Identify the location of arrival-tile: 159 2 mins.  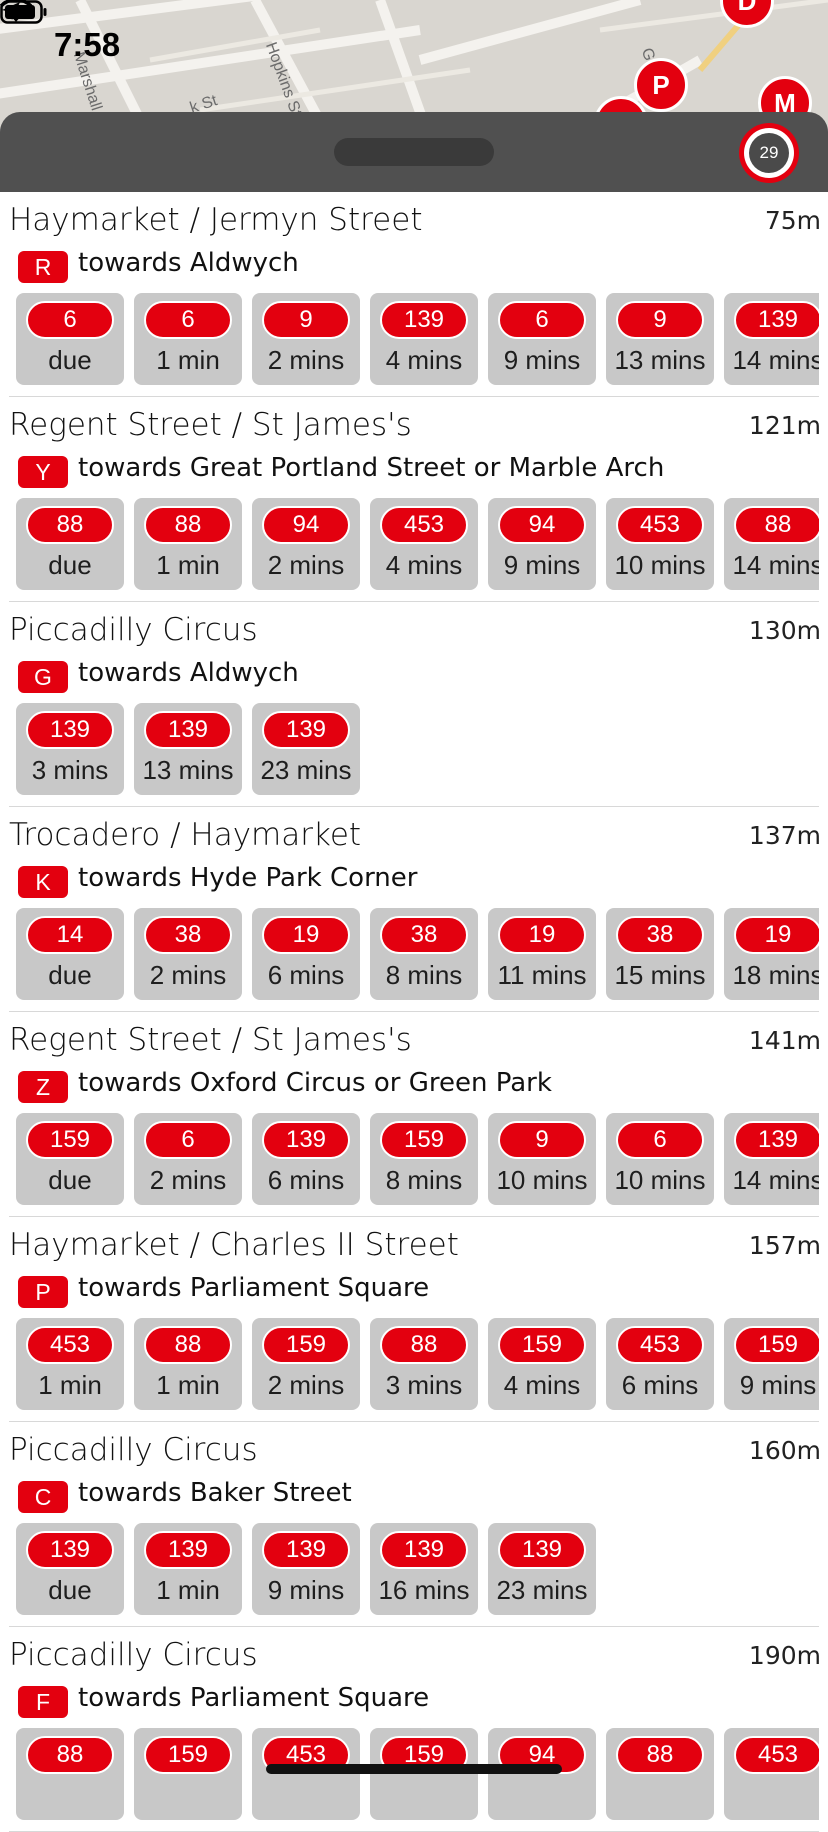
(306, 1364).